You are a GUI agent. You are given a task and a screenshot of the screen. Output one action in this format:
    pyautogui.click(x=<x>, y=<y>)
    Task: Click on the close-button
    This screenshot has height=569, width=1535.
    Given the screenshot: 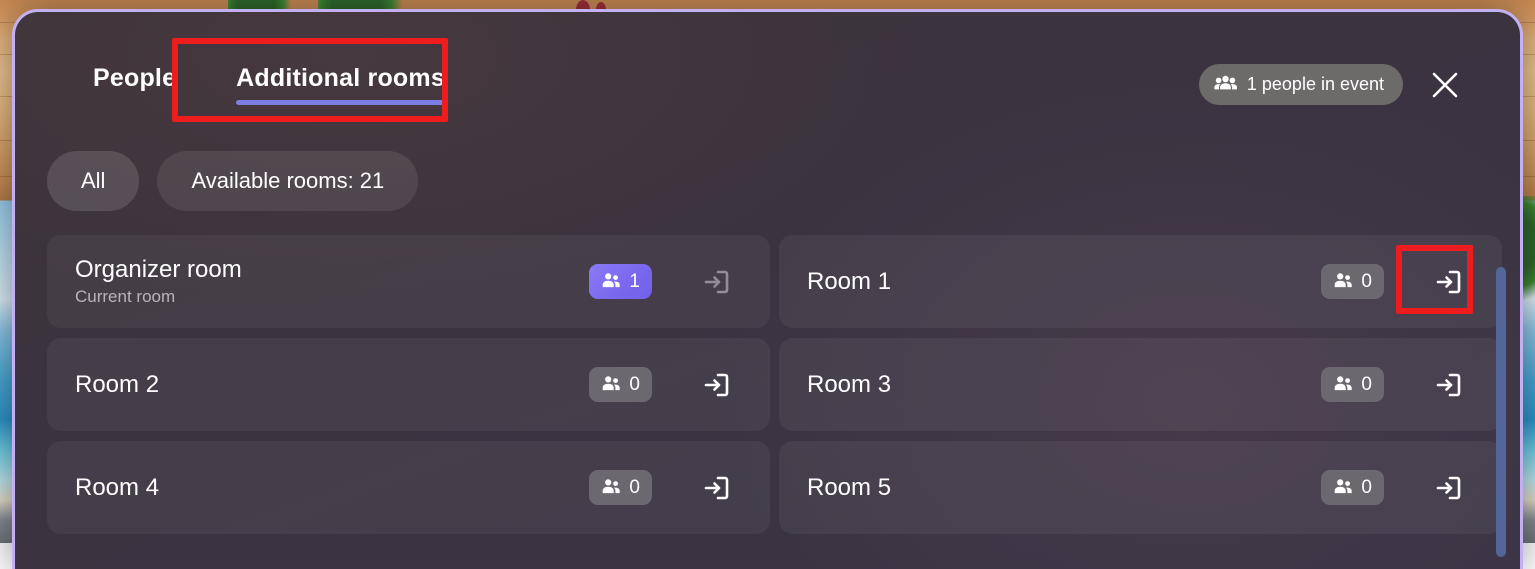 What is the action you would take?
    pyautogui.click(x=1445, y=85)
    